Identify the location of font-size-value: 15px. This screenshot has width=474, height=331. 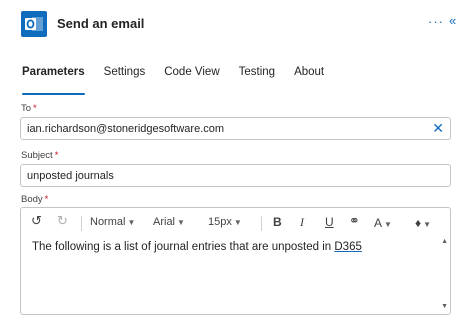
(220, 222).